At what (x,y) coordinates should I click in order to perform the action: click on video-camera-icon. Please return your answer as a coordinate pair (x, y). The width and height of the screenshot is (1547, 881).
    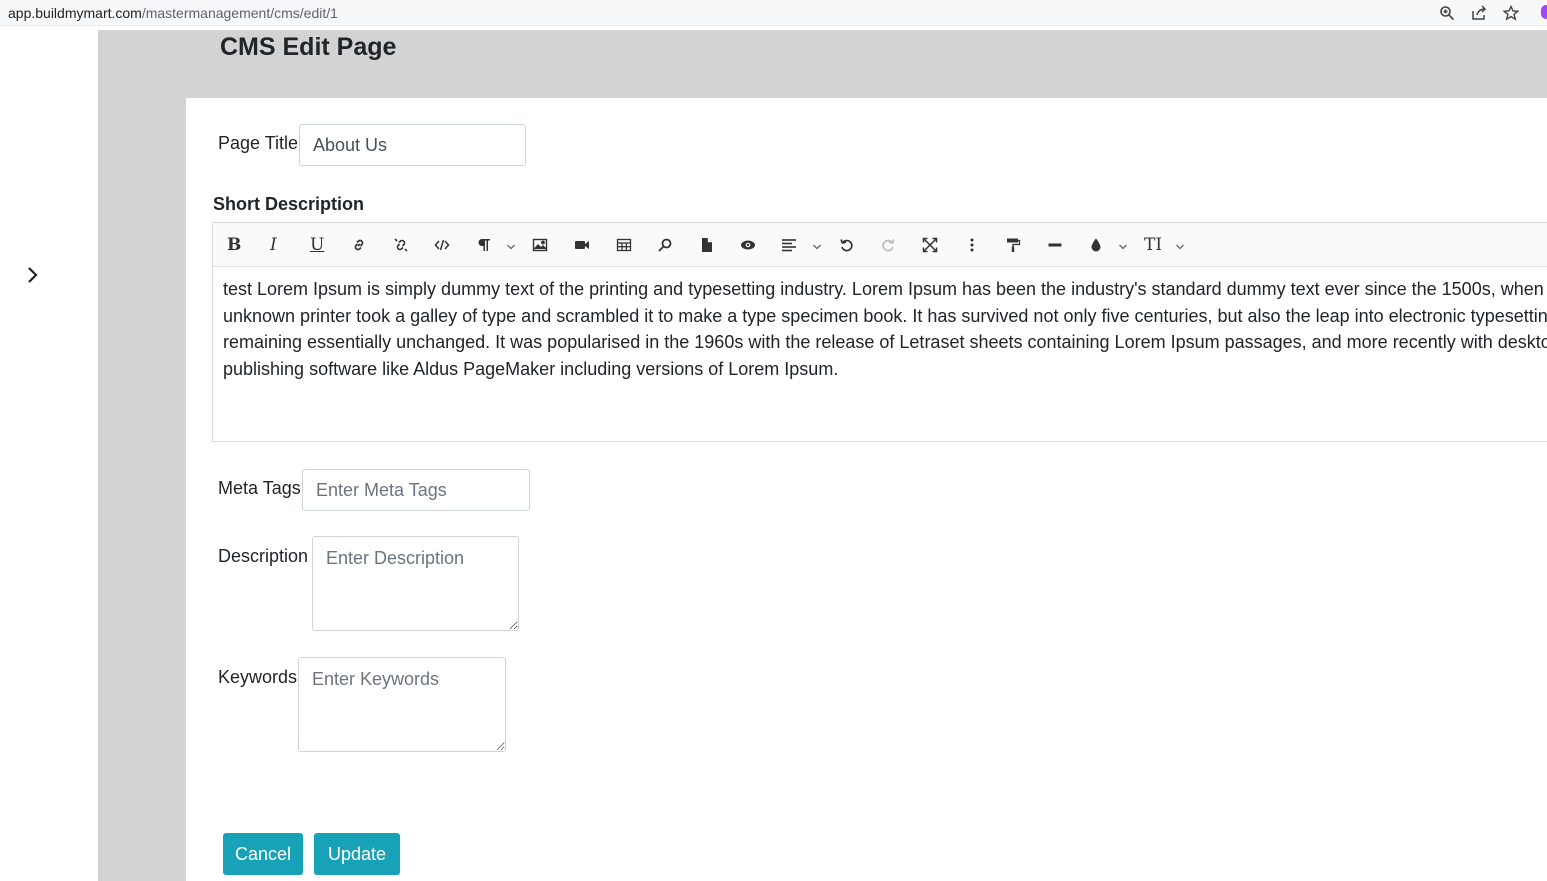
    Looking at the image, I should click on (582, 245).